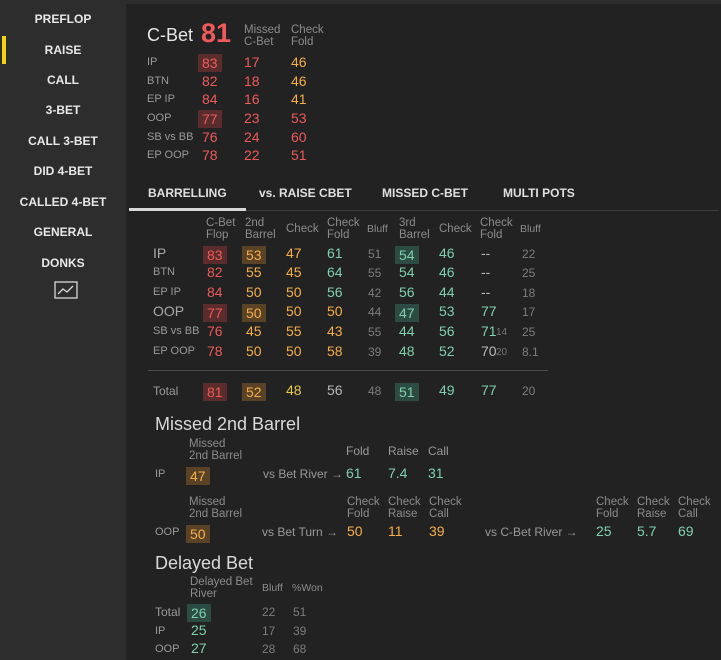 Image resolution: width=721 pixels, height=660 pixels. I want to click on cell-cbet: 78, so click(215, 351).